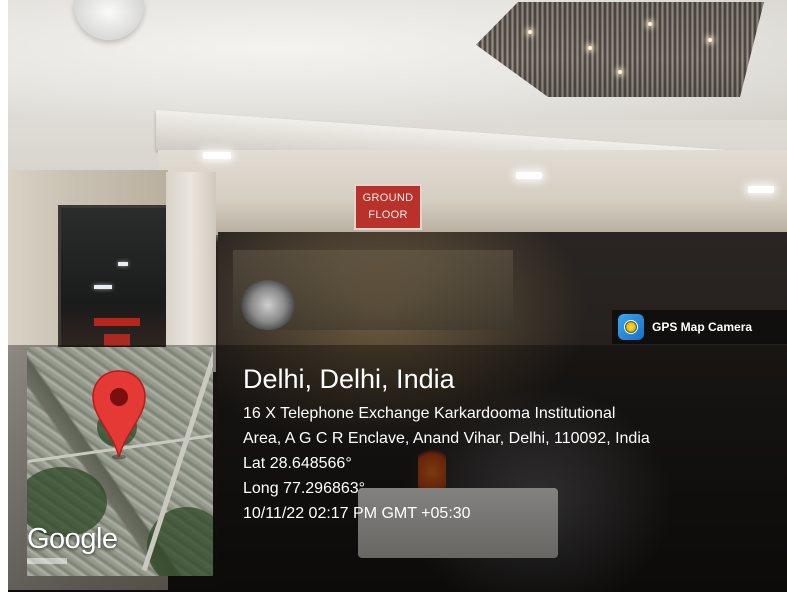  Describe the element at coordinates (472, 192) in the screenshot. I see `soffit-wall` at that location.